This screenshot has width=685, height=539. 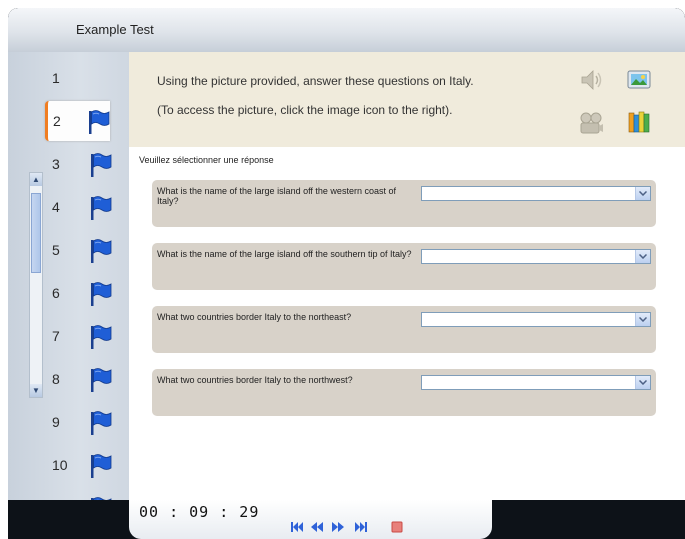 I want to click on sidebar-item-question-3: 3, so click(x=68, y=164).